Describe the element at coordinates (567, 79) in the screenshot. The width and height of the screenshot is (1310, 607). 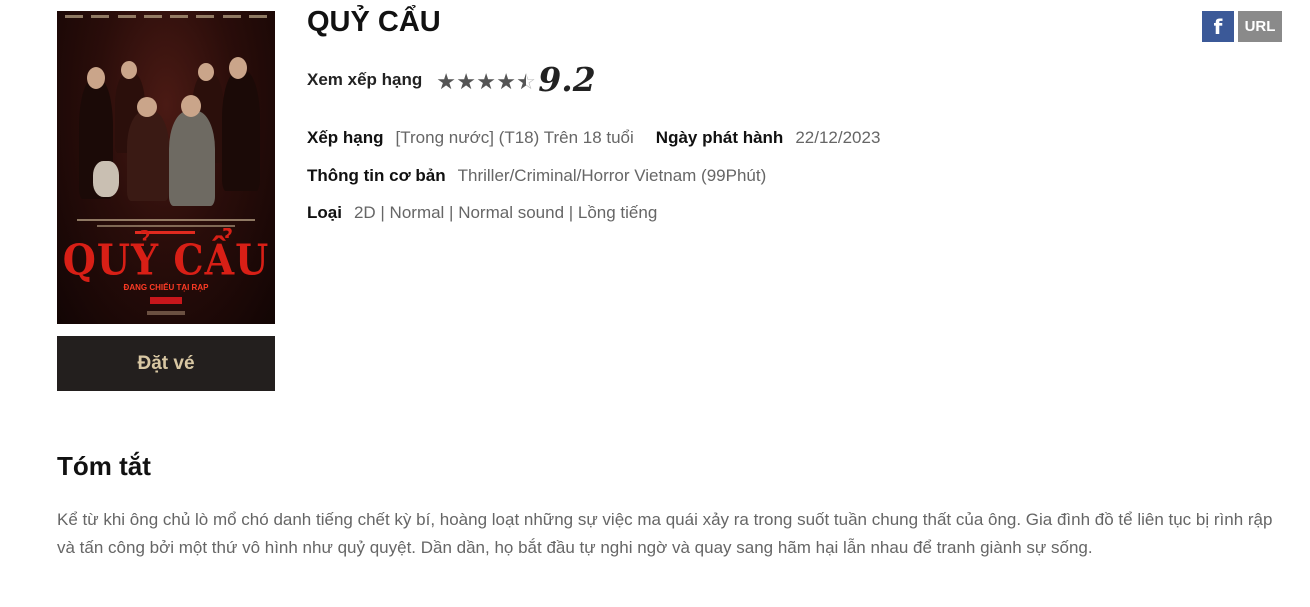
I see `rating-score: 9.2` at that location.